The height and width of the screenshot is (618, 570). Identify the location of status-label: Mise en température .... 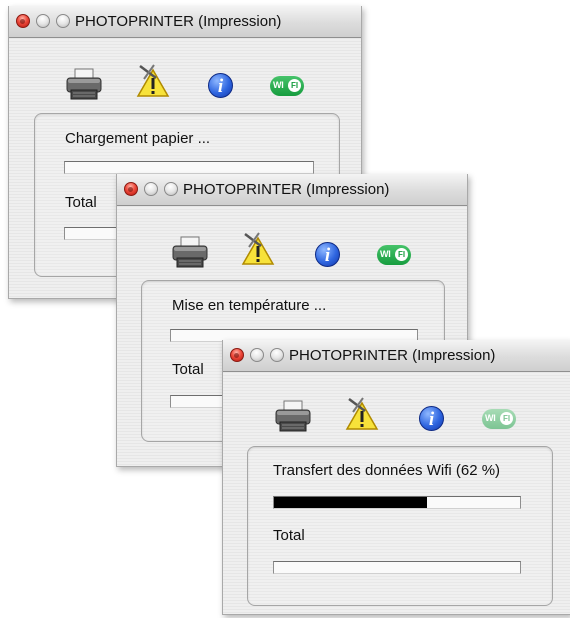
(249, 305).